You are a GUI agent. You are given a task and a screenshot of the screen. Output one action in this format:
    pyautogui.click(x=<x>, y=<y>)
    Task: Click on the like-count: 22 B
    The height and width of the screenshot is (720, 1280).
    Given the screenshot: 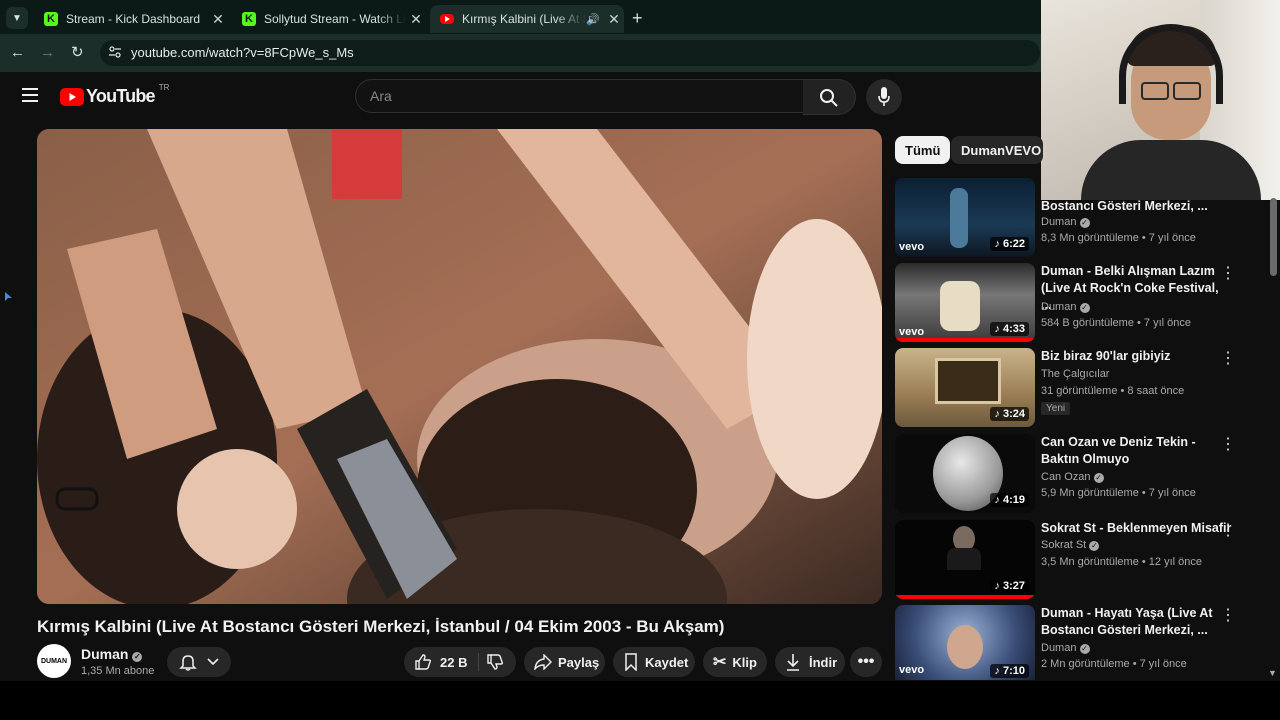 What is the action you would take?
    pyautogui.click(x=454, y=662)
    